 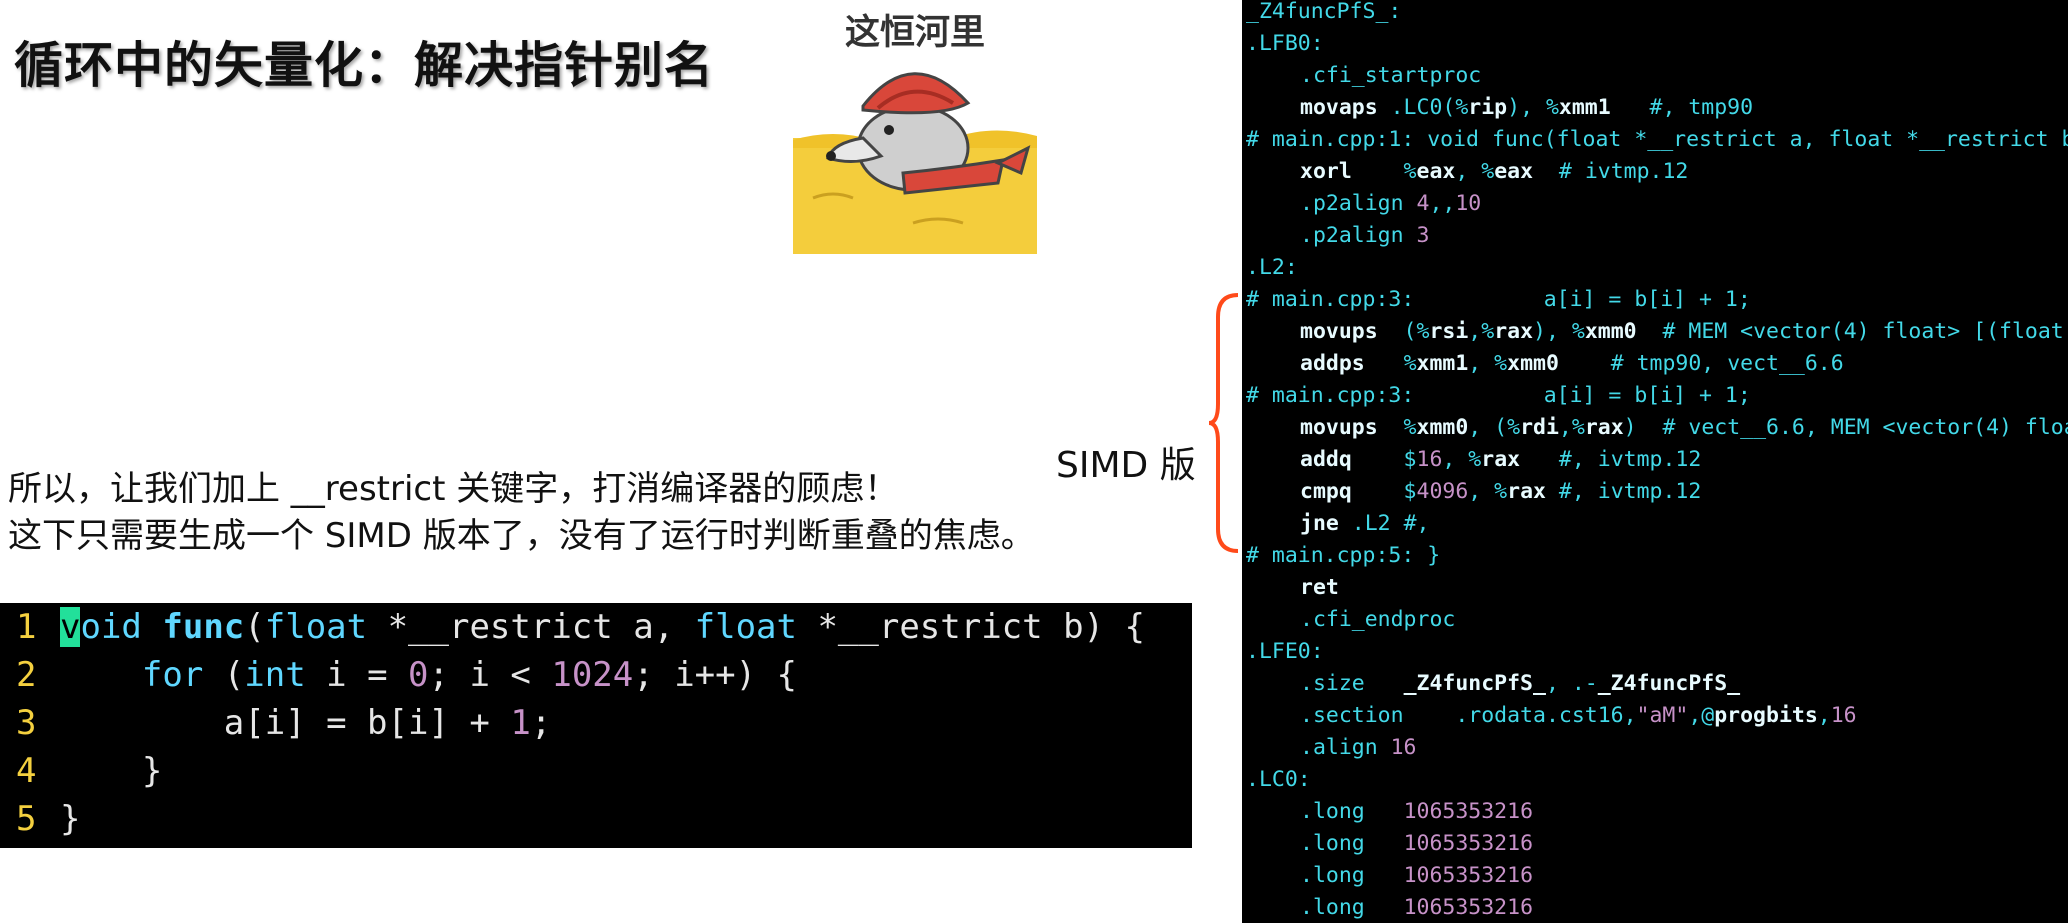 I want to click on code-text: ; i++) {, so click(x=715, y=675).